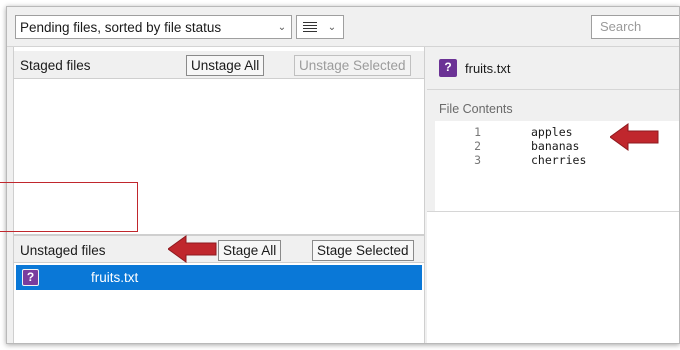 Image resolution: width=680 pixels, height=350 pixels. I want to click on view-mode-dropdown: ⌄, so click(320, 27).